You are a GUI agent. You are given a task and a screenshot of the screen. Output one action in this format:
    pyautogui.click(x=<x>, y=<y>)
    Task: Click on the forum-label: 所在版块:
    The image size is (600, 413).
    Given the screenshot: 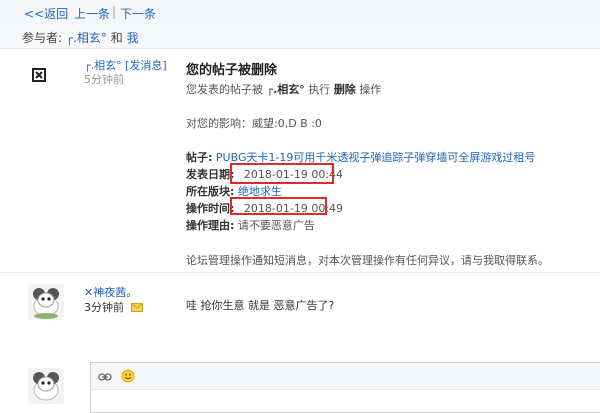 What is the action you would take?
    pyautogui.click(x=210, y=191)
    